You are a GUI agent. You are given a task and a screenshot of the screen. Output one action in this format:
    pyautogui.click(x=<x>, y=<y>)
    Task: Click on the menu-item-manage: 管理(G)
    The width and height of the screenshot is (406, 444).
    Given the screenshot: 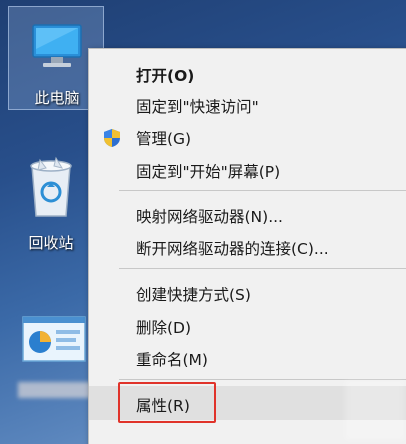 What is the action you would take?
    pyautogui.click(x=247, y=136)
    